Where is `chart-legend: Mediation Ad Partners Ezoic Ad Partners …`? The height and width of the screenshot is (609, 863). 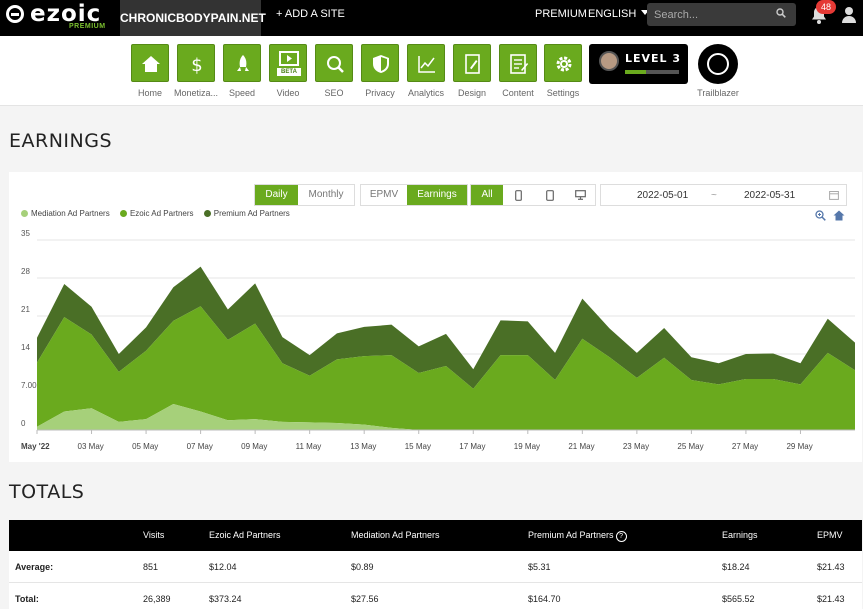 chart-legend: Mediation Ad Partners Ezoic Ad Partners … is located at coordinates (159, 213).